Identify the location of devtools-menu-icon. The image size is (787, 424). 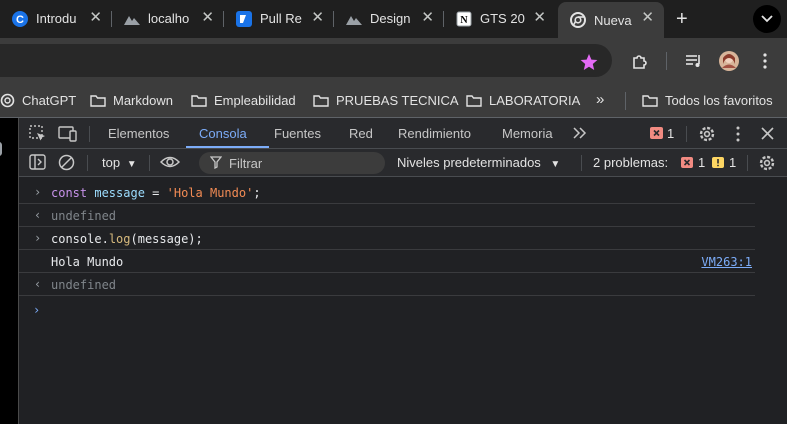
(738, 135).